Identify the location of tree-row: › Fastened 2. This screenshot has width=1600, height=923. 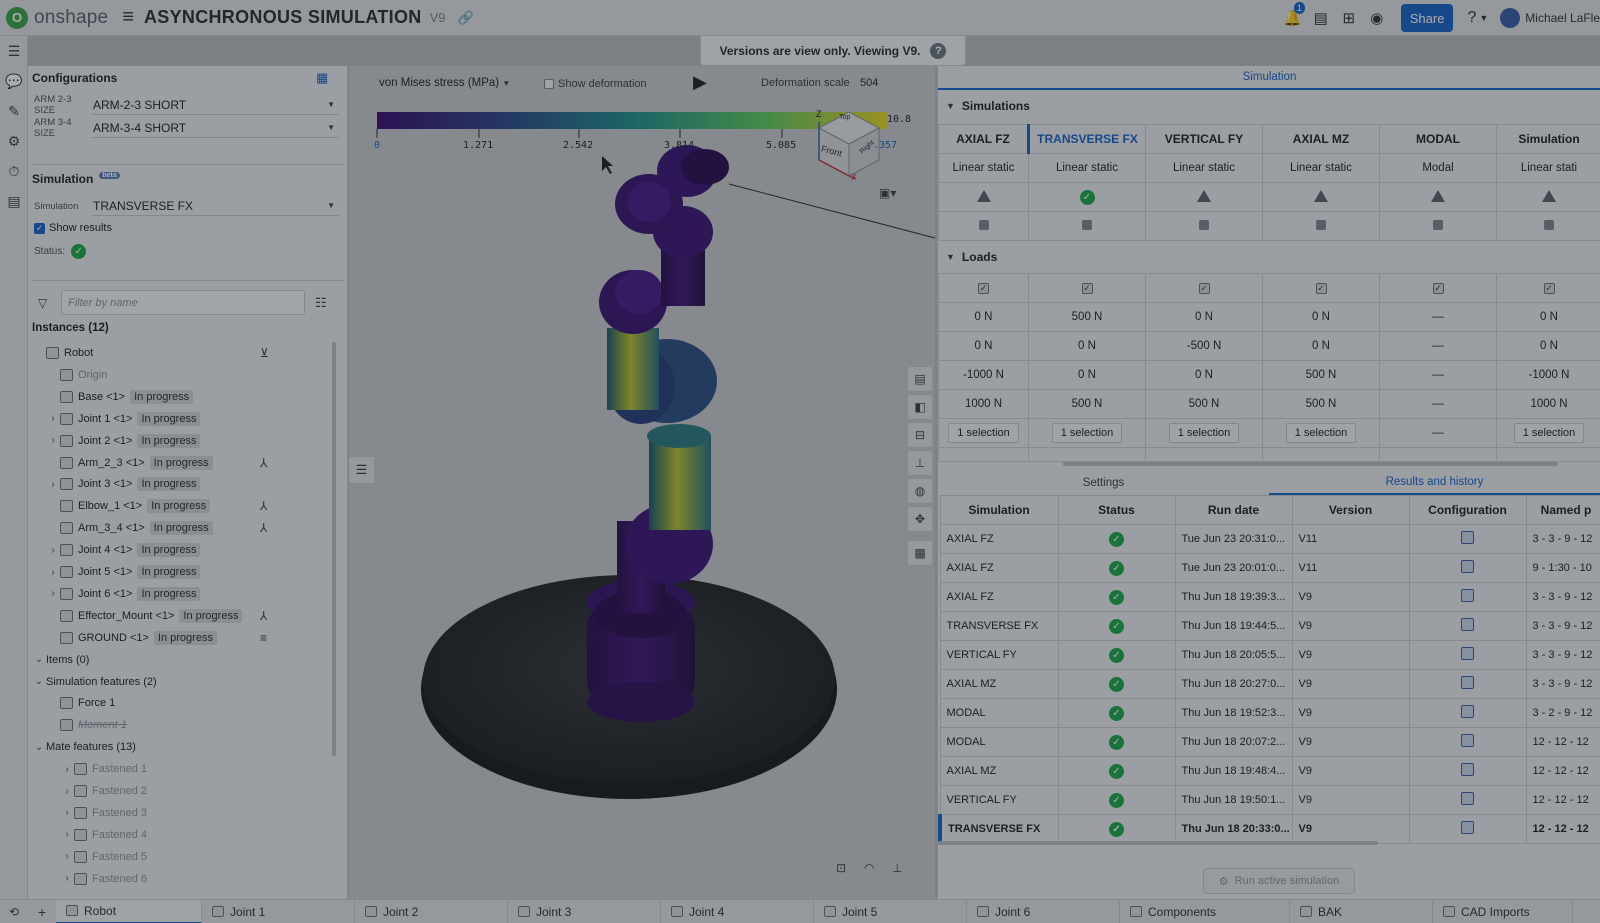
(178, 791).